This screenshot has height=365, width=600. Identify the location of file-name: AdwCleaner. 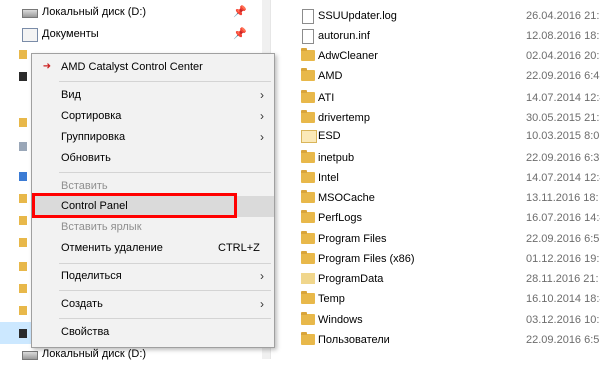
(348, 56).